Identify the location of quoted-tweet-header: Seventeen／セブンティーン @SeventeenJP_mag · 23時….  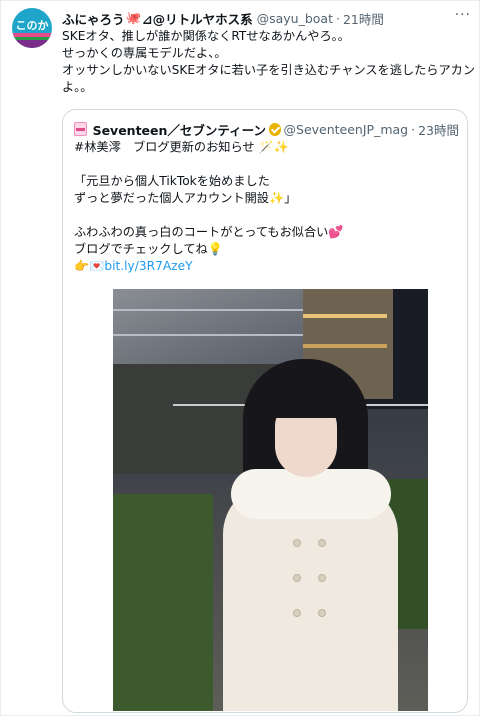
(266, 129).